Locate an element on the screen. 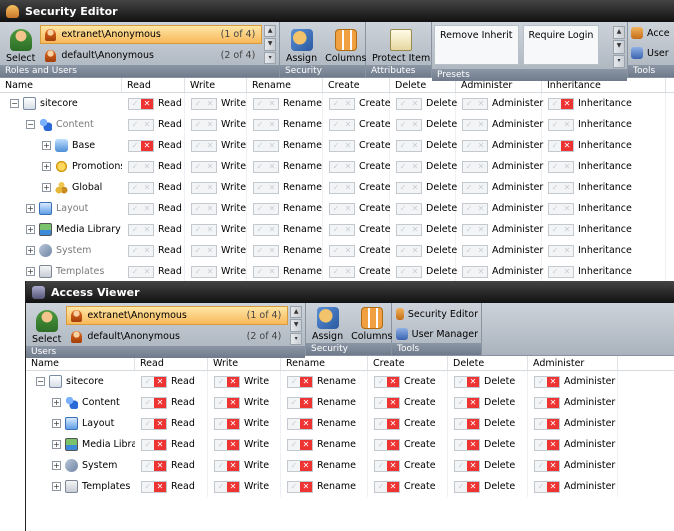 This screenshot has width=674, height=531. expand-icon: + is located at coordinates (46, 187).